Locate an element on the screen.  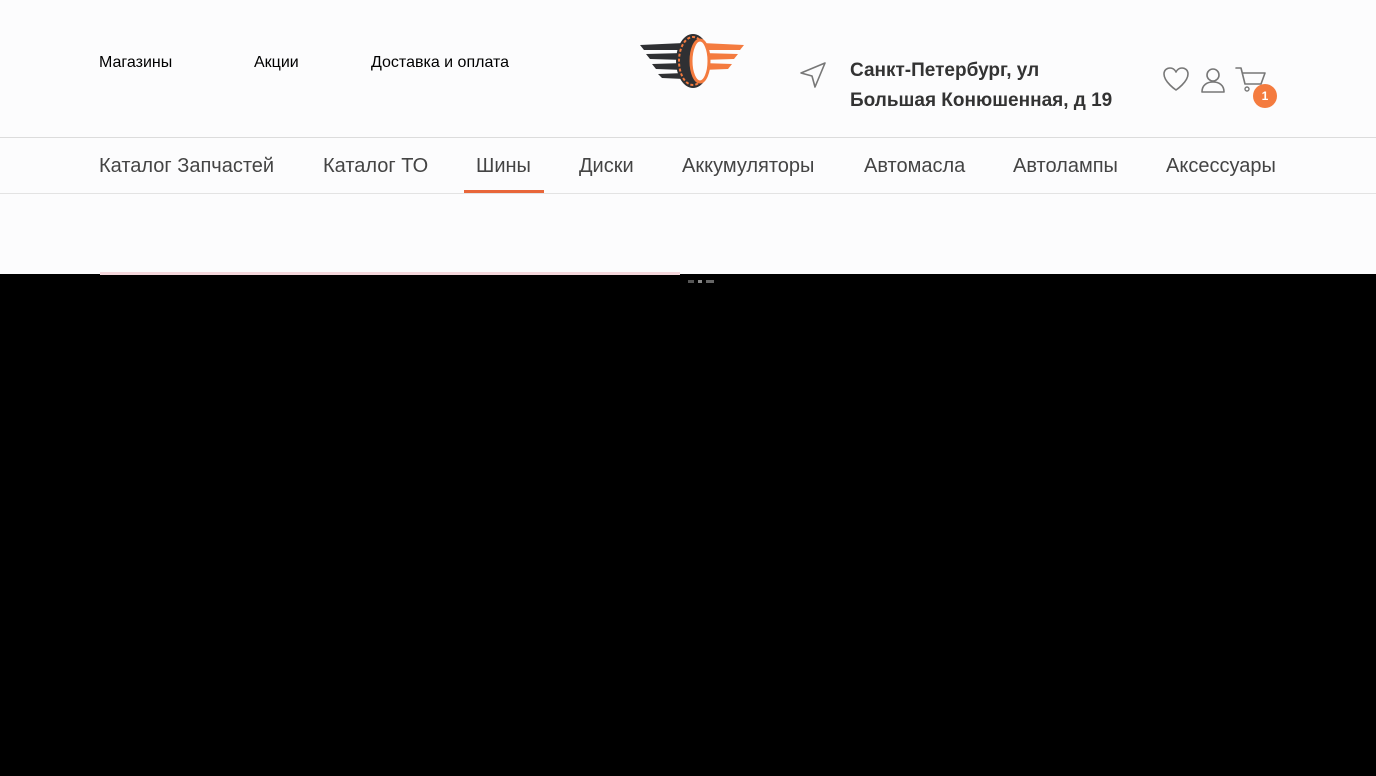
catalog-item-wheels: Диски is located at coordinates (606, 166).